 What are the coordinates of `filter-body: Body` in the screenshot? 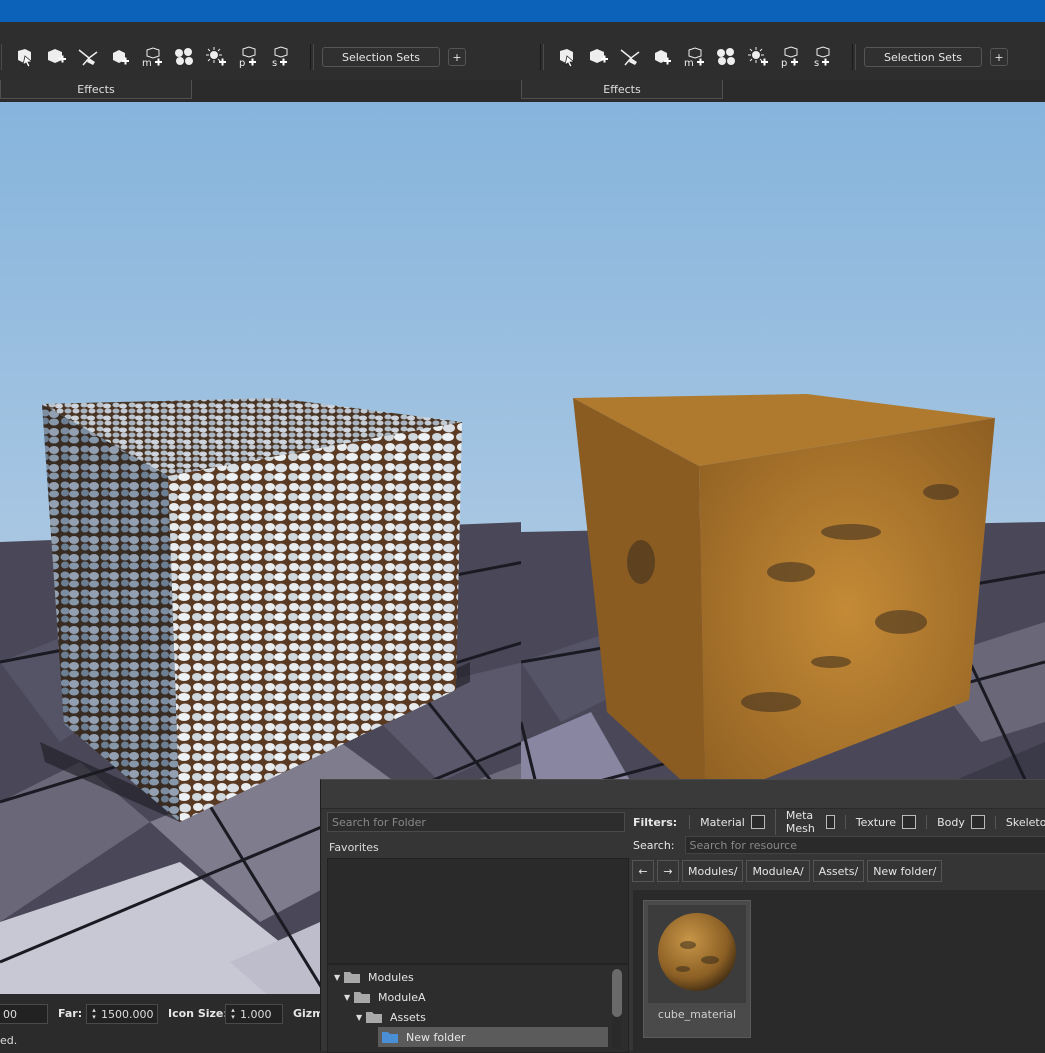 It's located at (957, 822).